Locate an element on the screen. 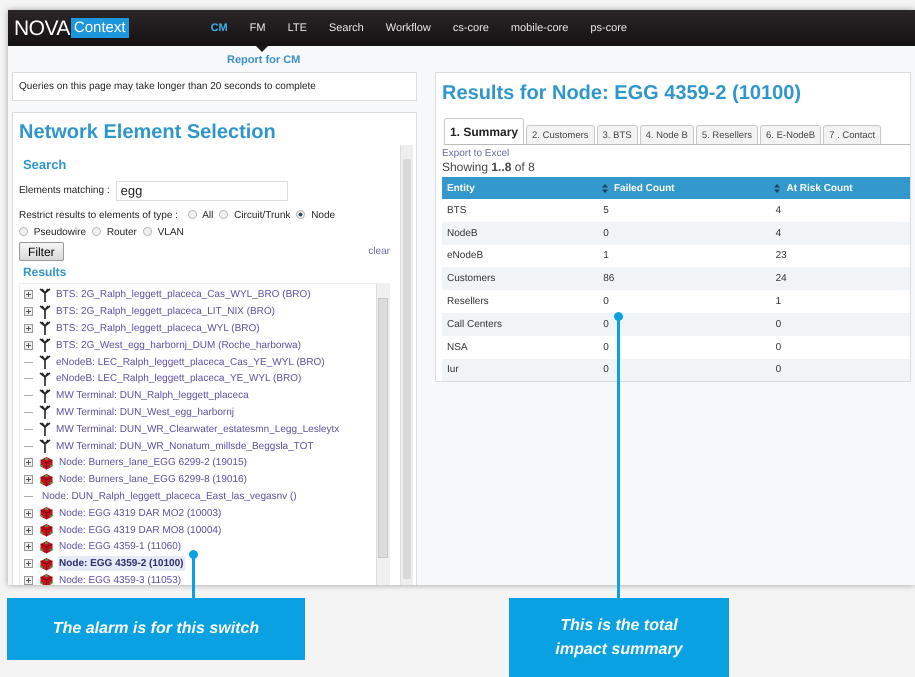 This screenshot has height=677, width=915. nav-link: CM is located at coordinates (219, 28).